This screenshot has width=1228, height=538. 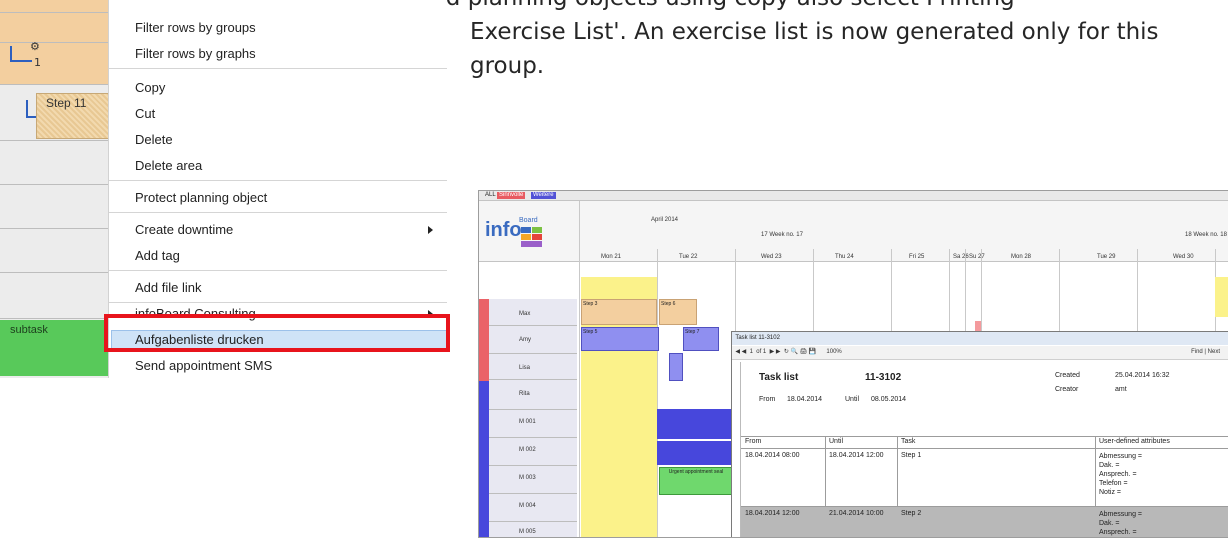 What do you see at coordinates (696, 472) in the screenshot?
I see `task-label: Urgent appointment seal` at bounding box center [696, 472].